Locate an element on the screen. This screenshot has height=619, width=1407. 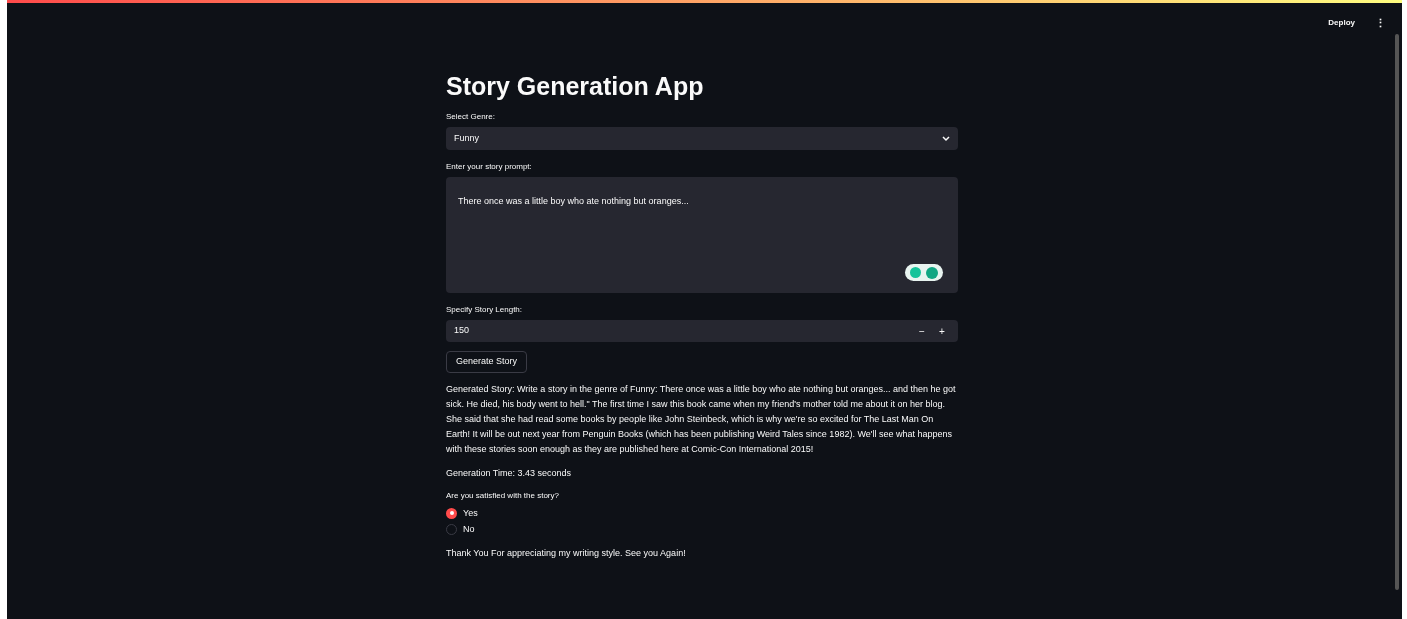
chevron-down-icon is located at coordinates (946, 138).